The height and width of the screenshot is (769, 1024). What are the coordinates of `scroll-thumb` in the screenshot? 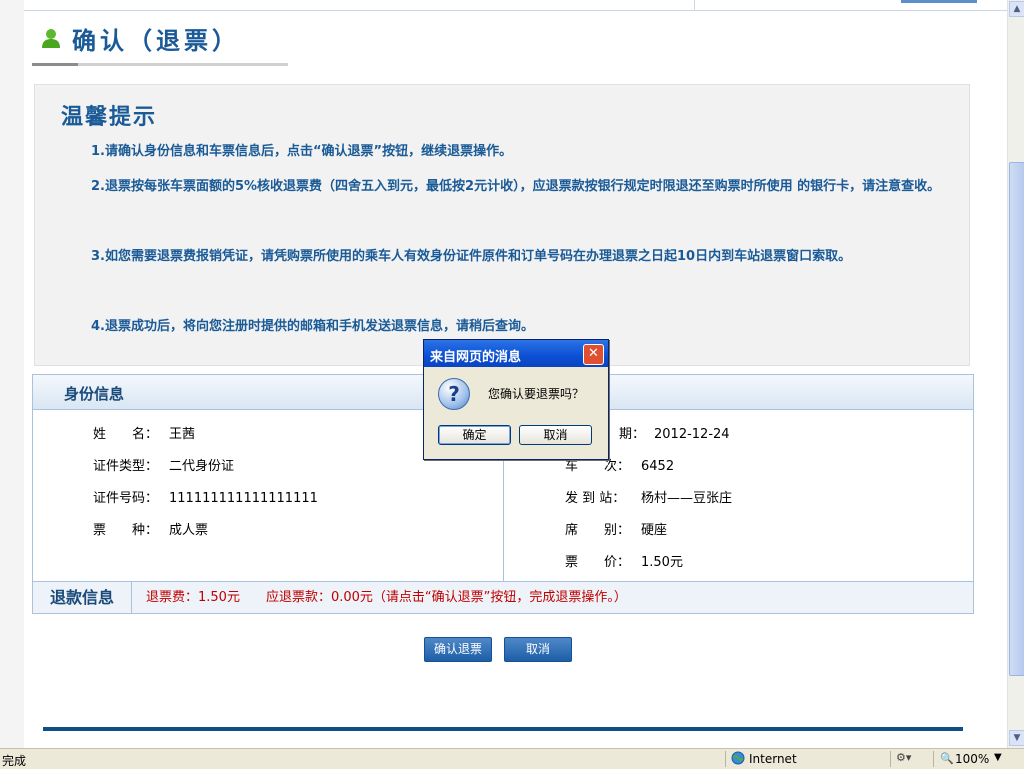 It's located at (1016, 419).